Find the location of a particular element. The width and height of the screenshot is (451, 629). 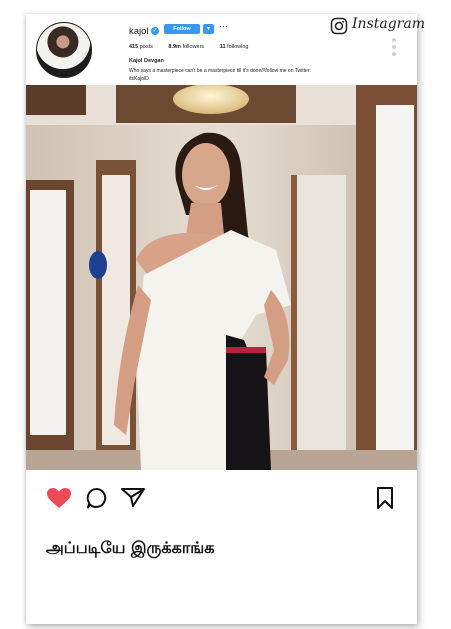

stat-following: 11 following is located at coordinates (234, 47).